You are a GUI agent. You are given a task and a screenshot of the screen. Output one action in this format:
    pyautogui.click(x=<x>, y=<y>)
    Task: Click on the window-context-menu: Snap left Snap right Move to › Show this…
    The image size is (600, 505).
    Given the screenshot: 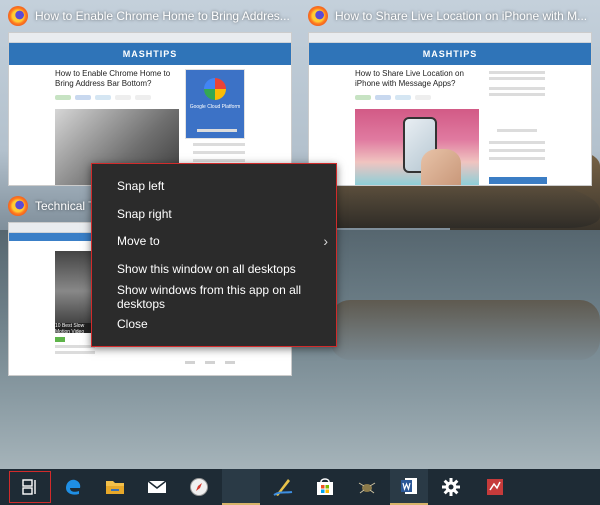 What is the action you would take?
    pyautogui.click(x=214, y=255)
    